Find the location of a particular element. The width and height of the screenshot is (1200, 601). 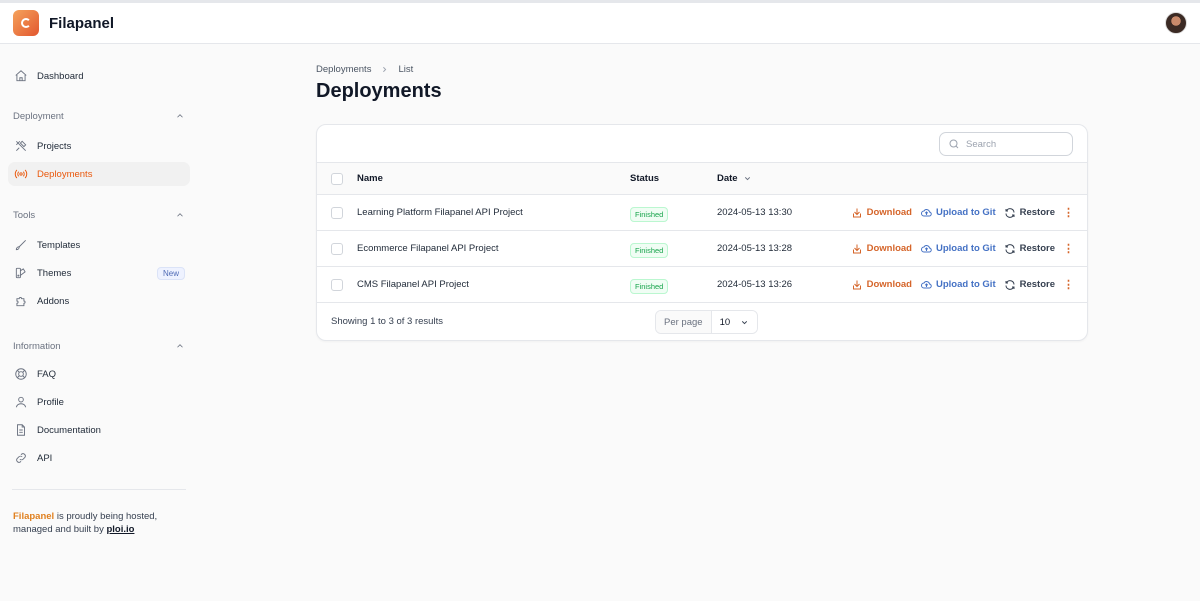

group-label: Deployment is located at coordinates (38, 116).